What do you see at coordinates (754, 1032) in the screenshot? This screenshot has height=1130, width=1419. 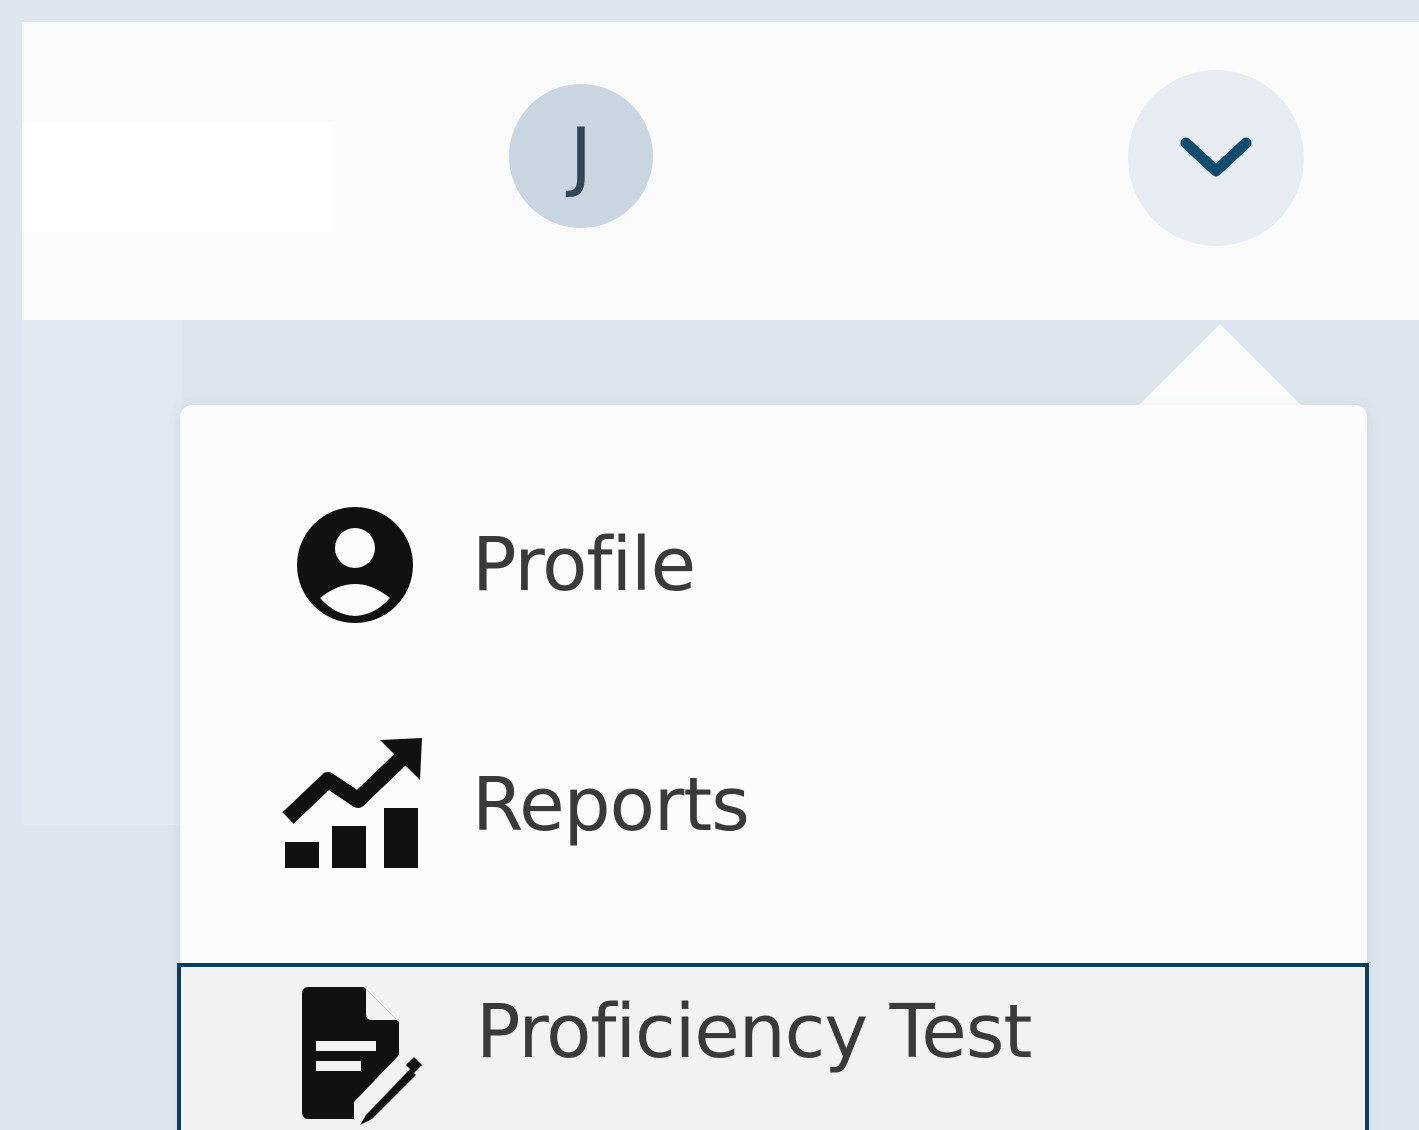 I see `menu-item-label: Proficiency Test` at bounding box center [754, 1032].